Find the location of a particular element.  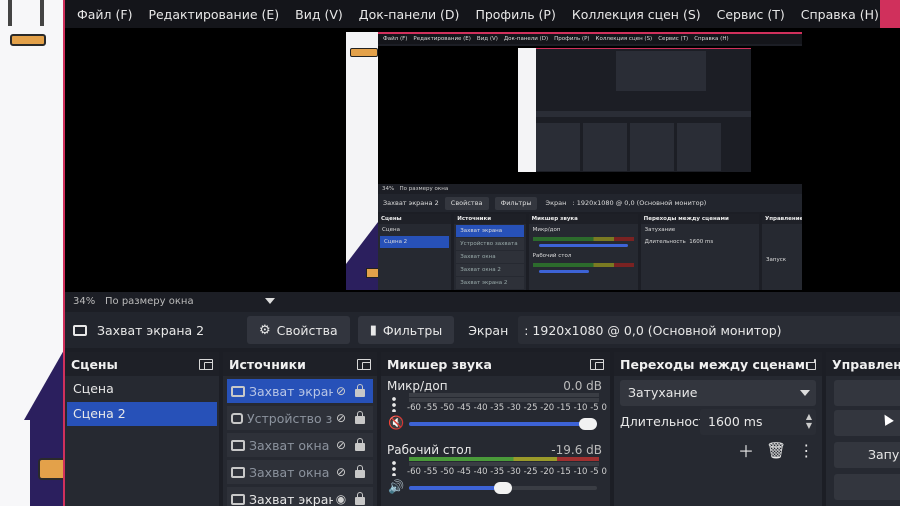

screen-label: Экран is located at coordinates (488, 330).